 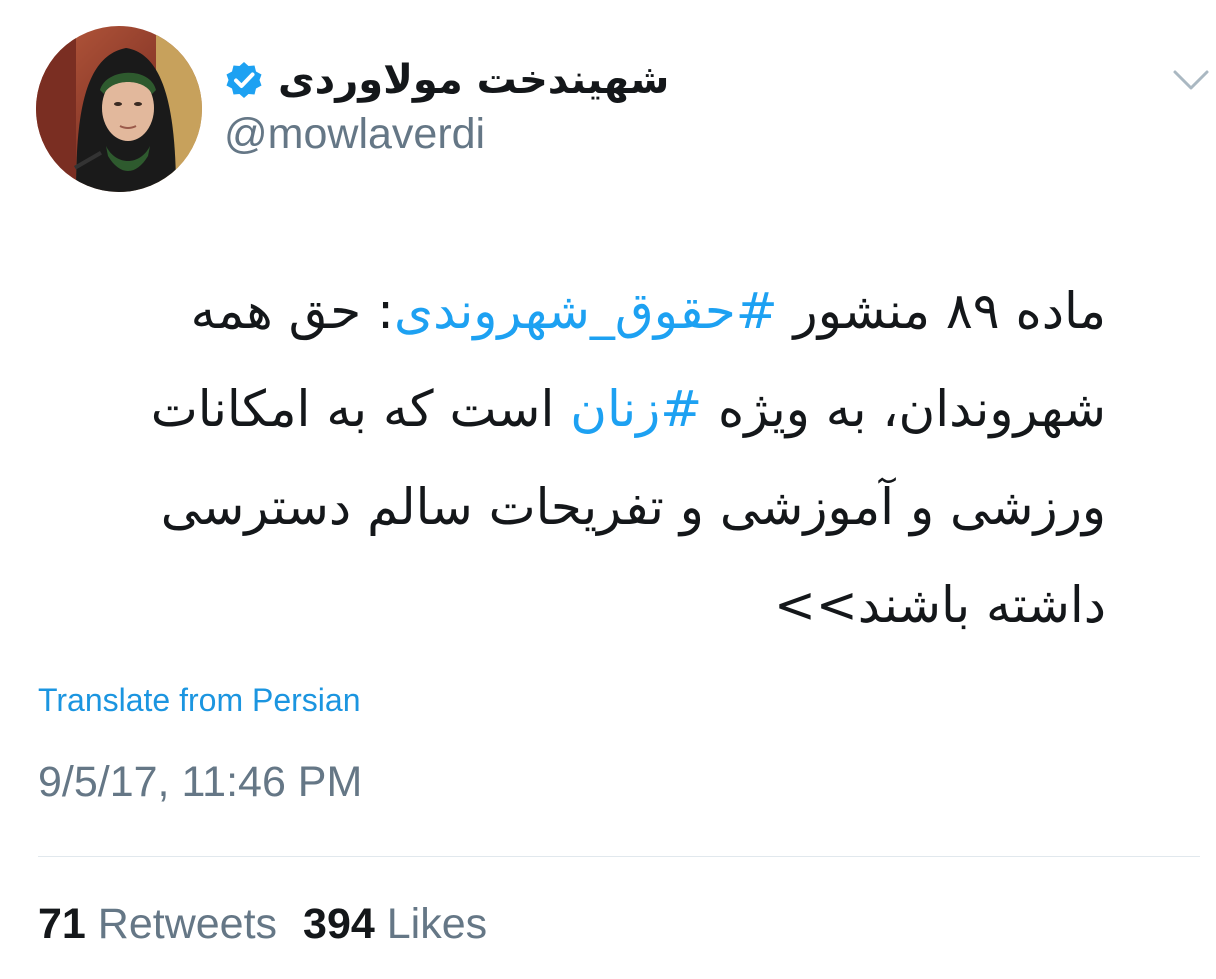 I want to click on user-handle: @mowlaverdi, so click(x=354, y=134).